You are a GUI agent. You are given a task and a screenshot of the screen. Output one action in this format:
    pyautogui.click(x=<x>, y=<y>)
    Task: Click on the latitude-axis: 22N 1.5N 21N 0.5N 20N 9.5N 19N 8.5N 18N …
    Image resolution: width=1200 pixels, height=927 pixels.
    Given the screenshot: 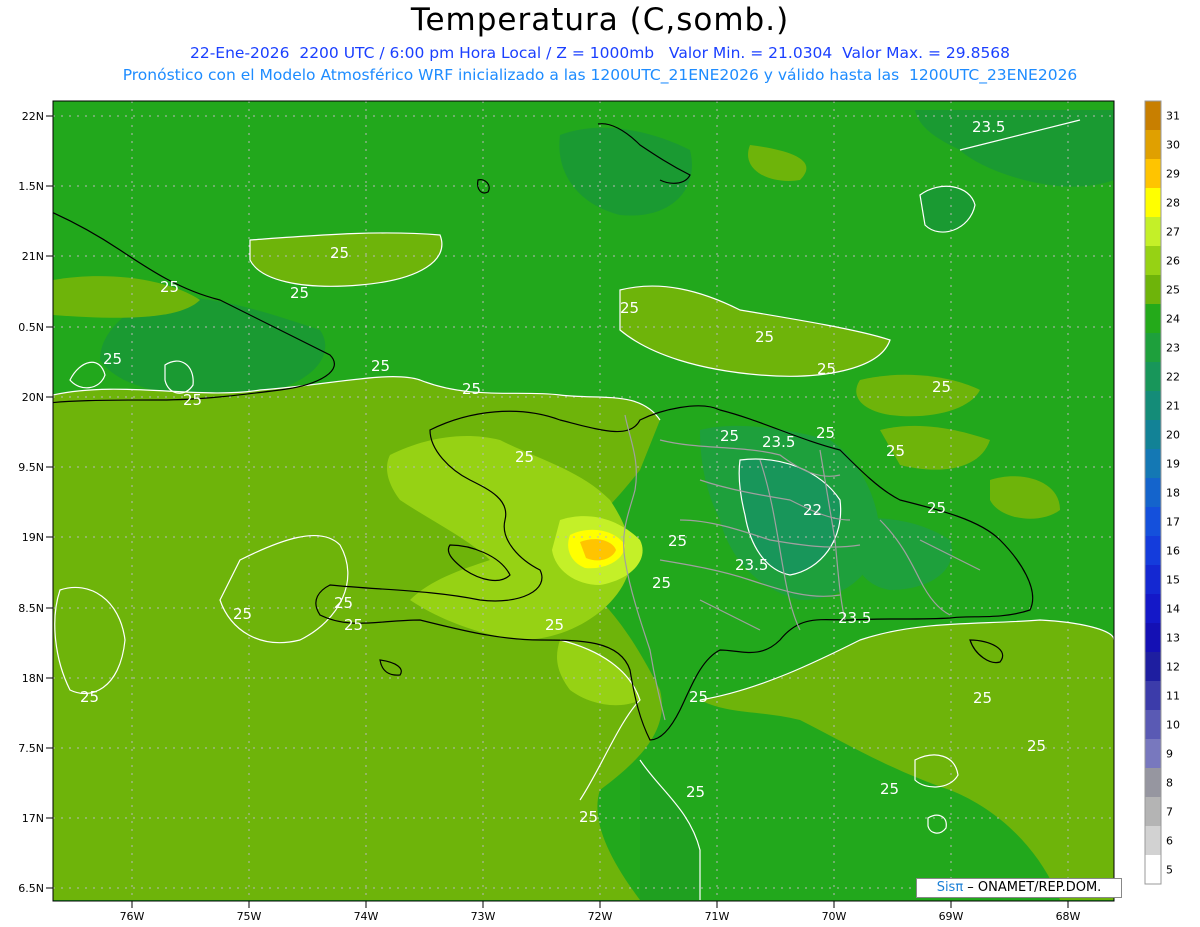 What is the action you would take?
    pyautogui.click(x=35, y=502)
    